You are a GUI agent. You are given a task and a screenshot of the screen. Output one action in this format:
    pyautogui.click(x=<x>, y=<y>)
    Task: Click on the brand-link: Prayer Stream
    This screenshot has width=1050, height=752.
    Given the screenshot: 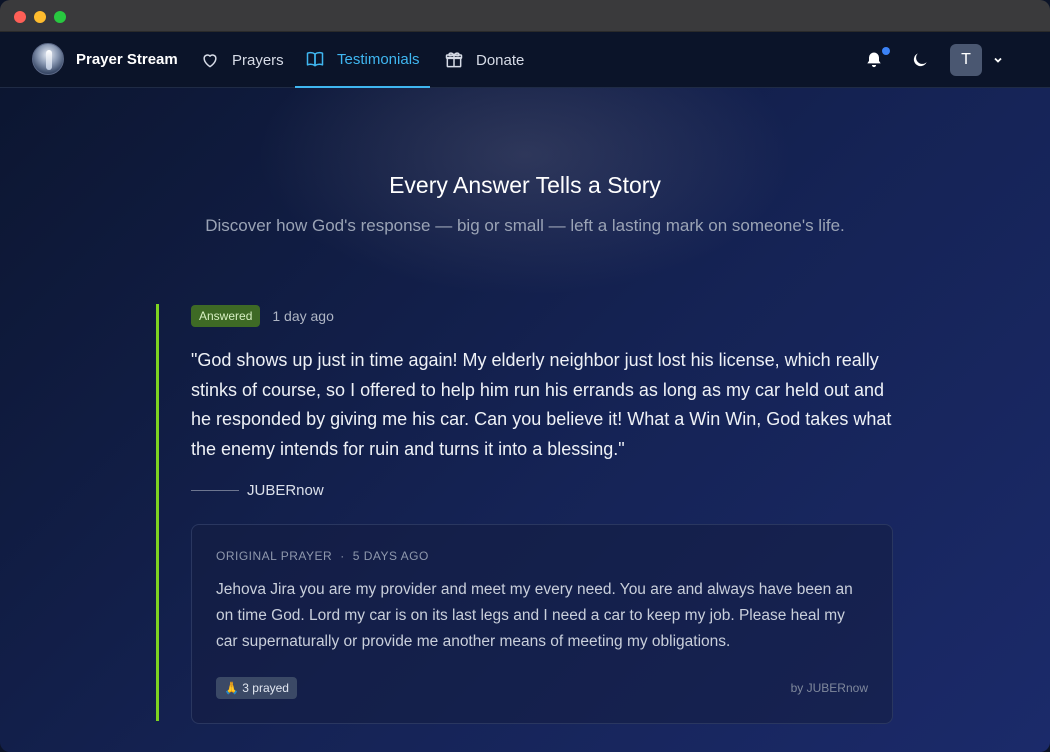 What is the action you would take?
    pyautogui.click(x=105, y=59)
    